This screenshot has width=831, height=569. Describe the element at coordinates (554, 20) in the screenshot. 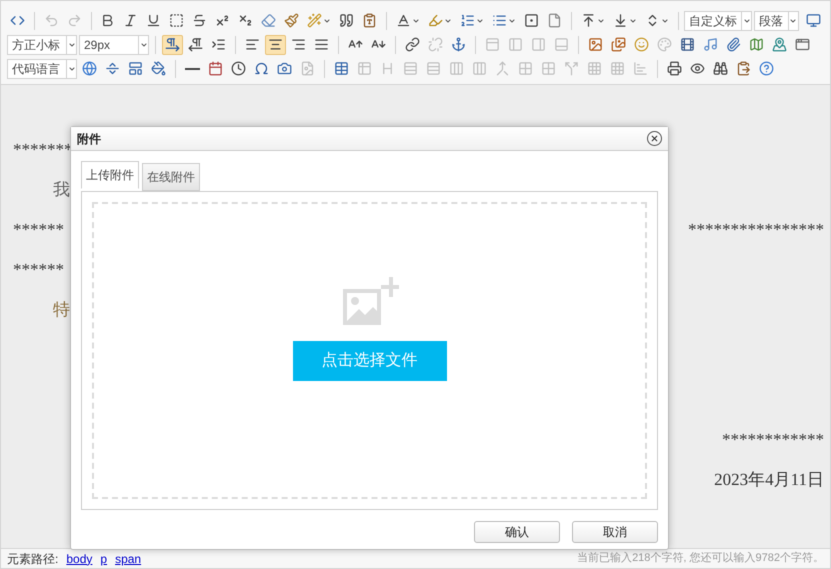

I see `blank-page-icon` at that location.